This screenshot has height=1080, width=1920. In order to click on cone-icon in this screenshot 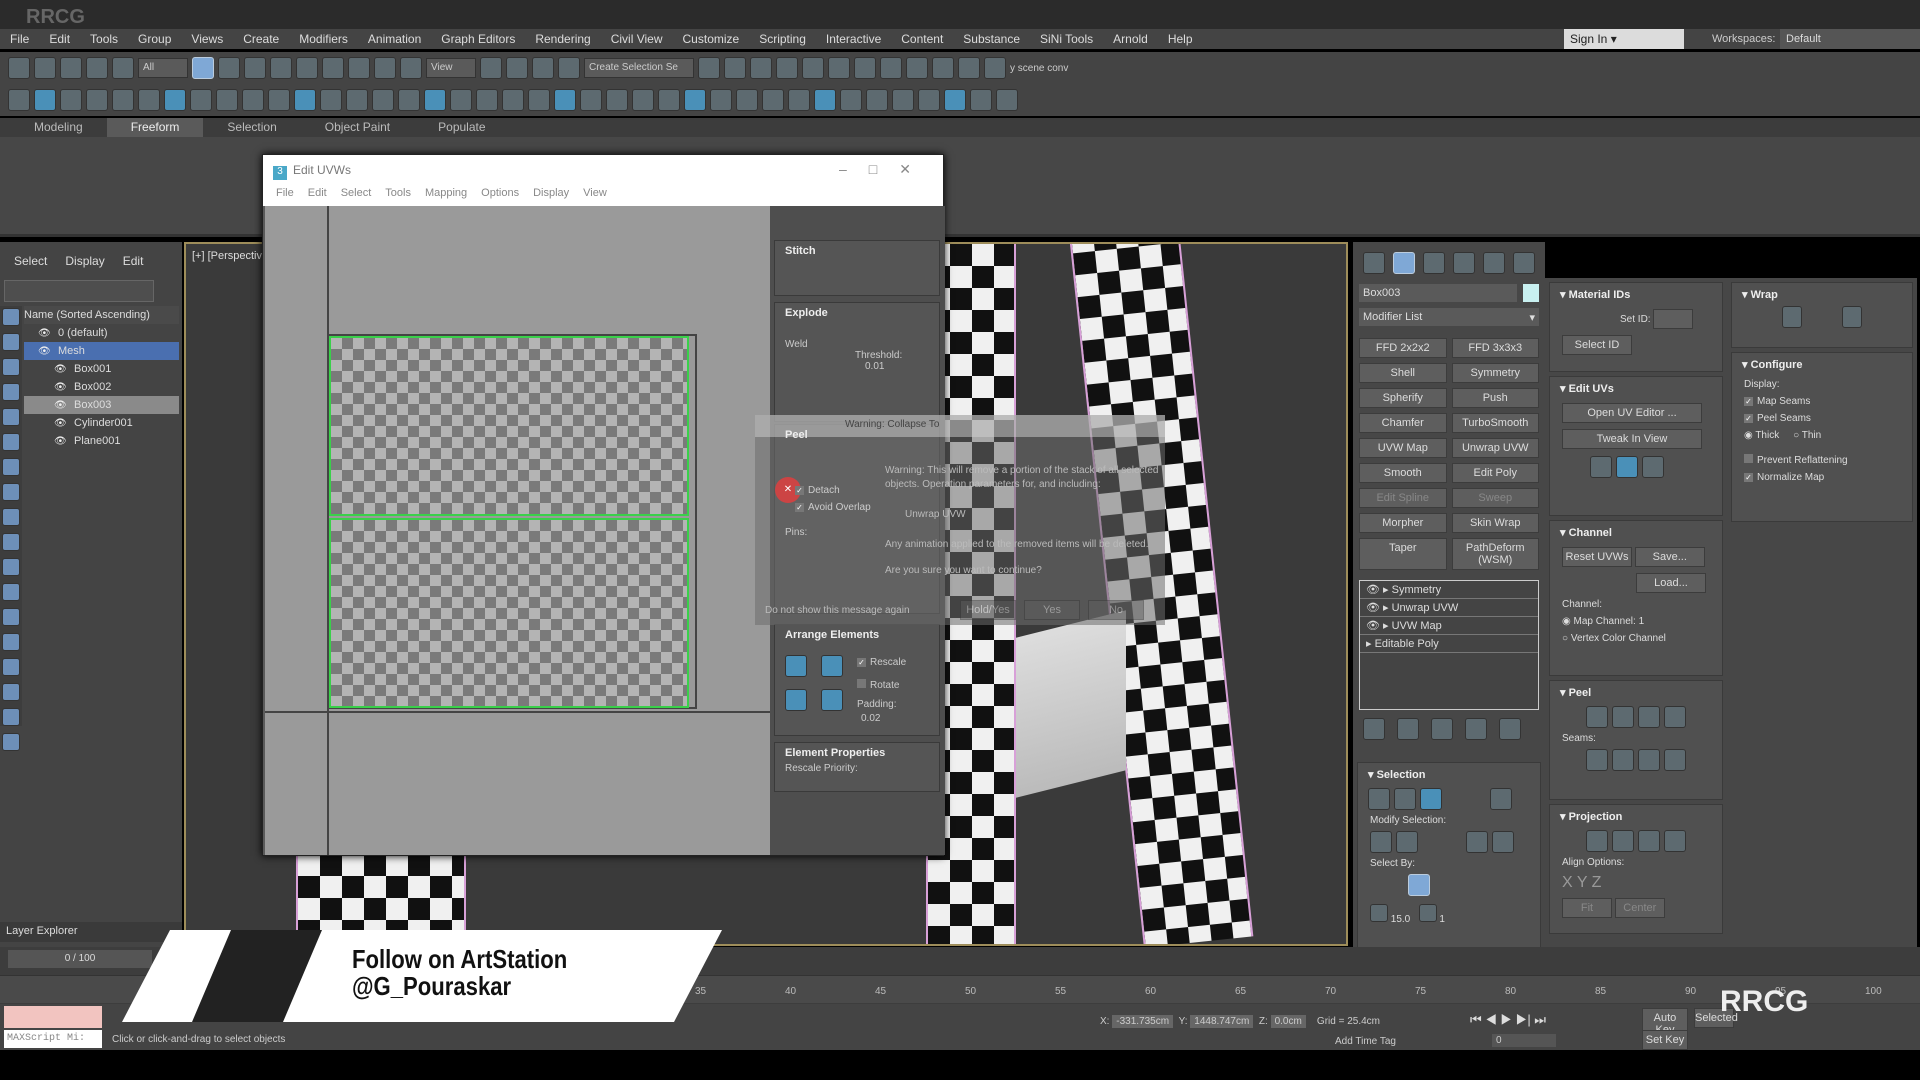, I will do `click(279, 100)`.